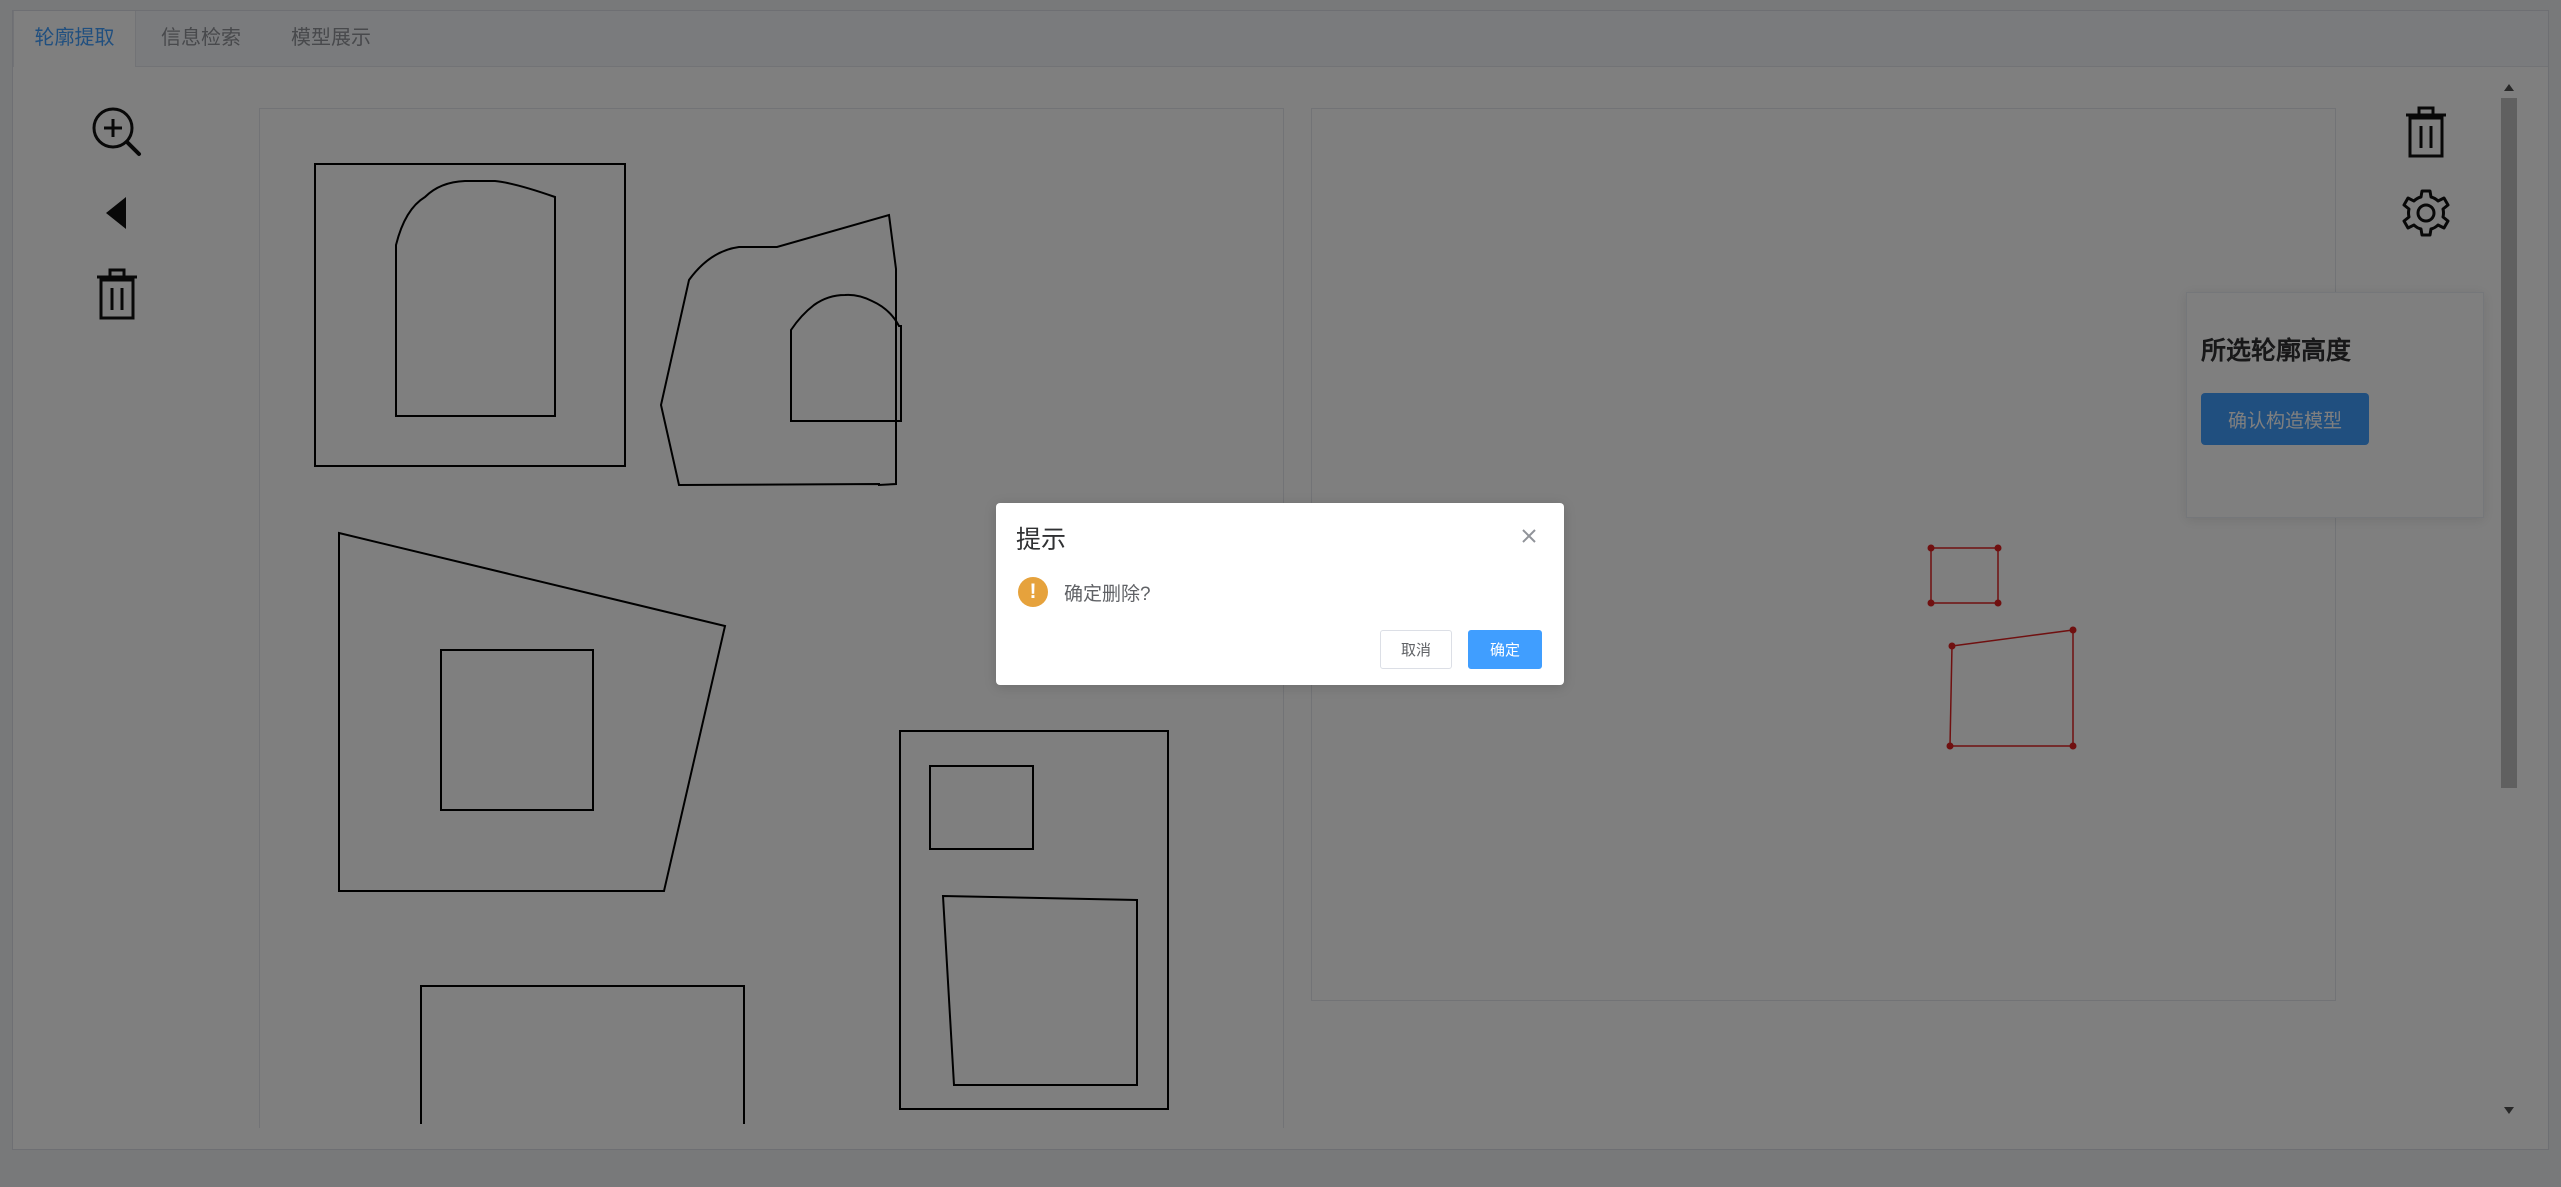 This screenshot has width=2561, height=1187. What do you see at coordinates (1529, 536) in the screenshot?
I see `close-icon` at bounding box center [1529, 536].